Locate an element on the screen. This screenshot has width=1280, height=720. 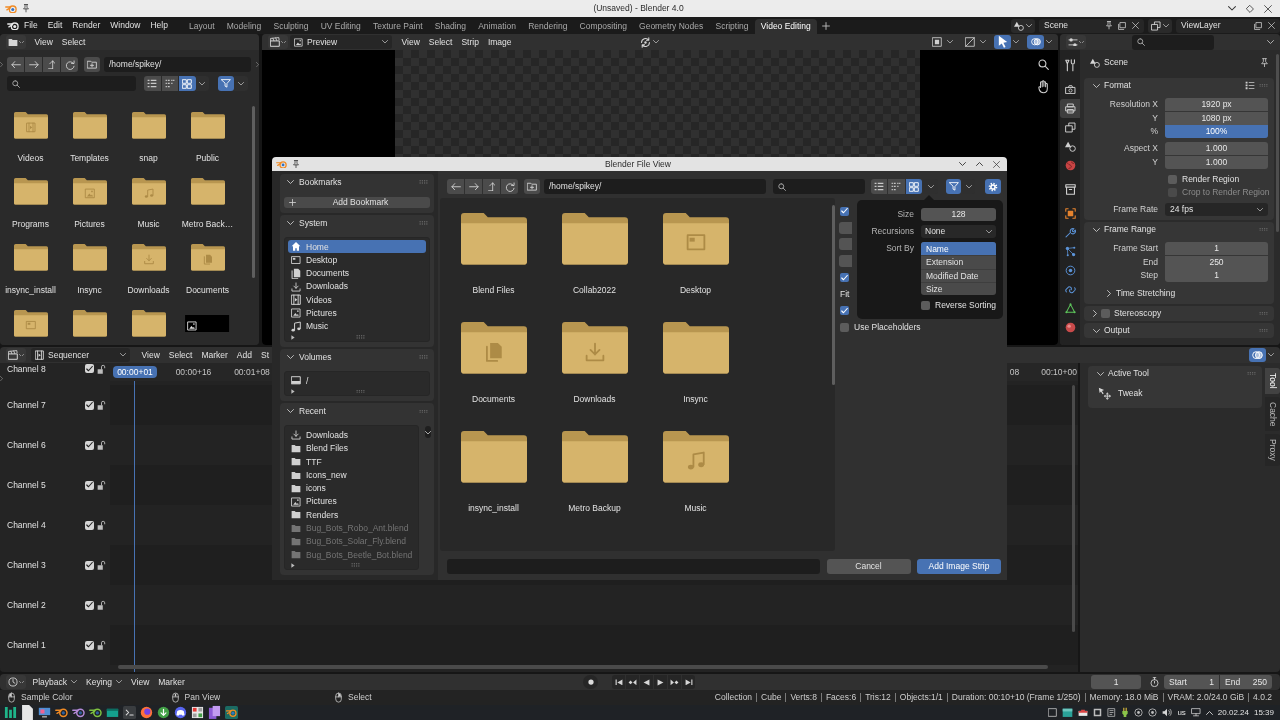
file-name: Music is located at coordinates (695, 507).